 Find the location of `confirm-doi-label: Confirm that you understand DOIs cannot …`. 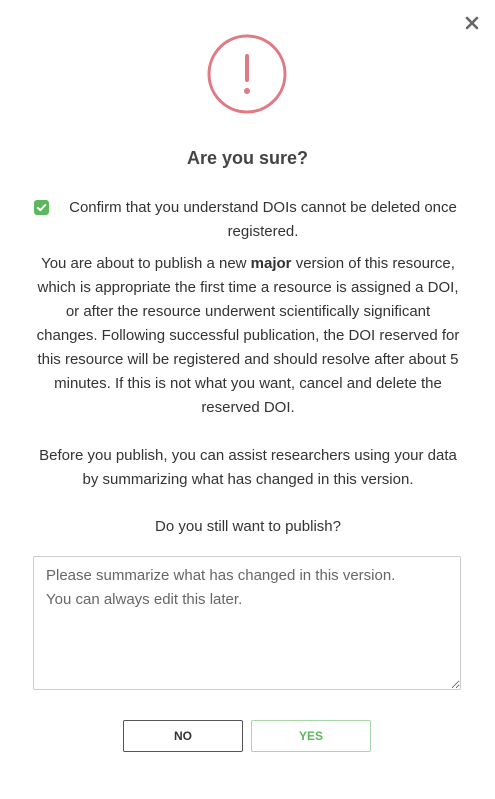

confirm-doi-label: Confirm that you understand DOIs cannot … is located at coordinates (263, 220).